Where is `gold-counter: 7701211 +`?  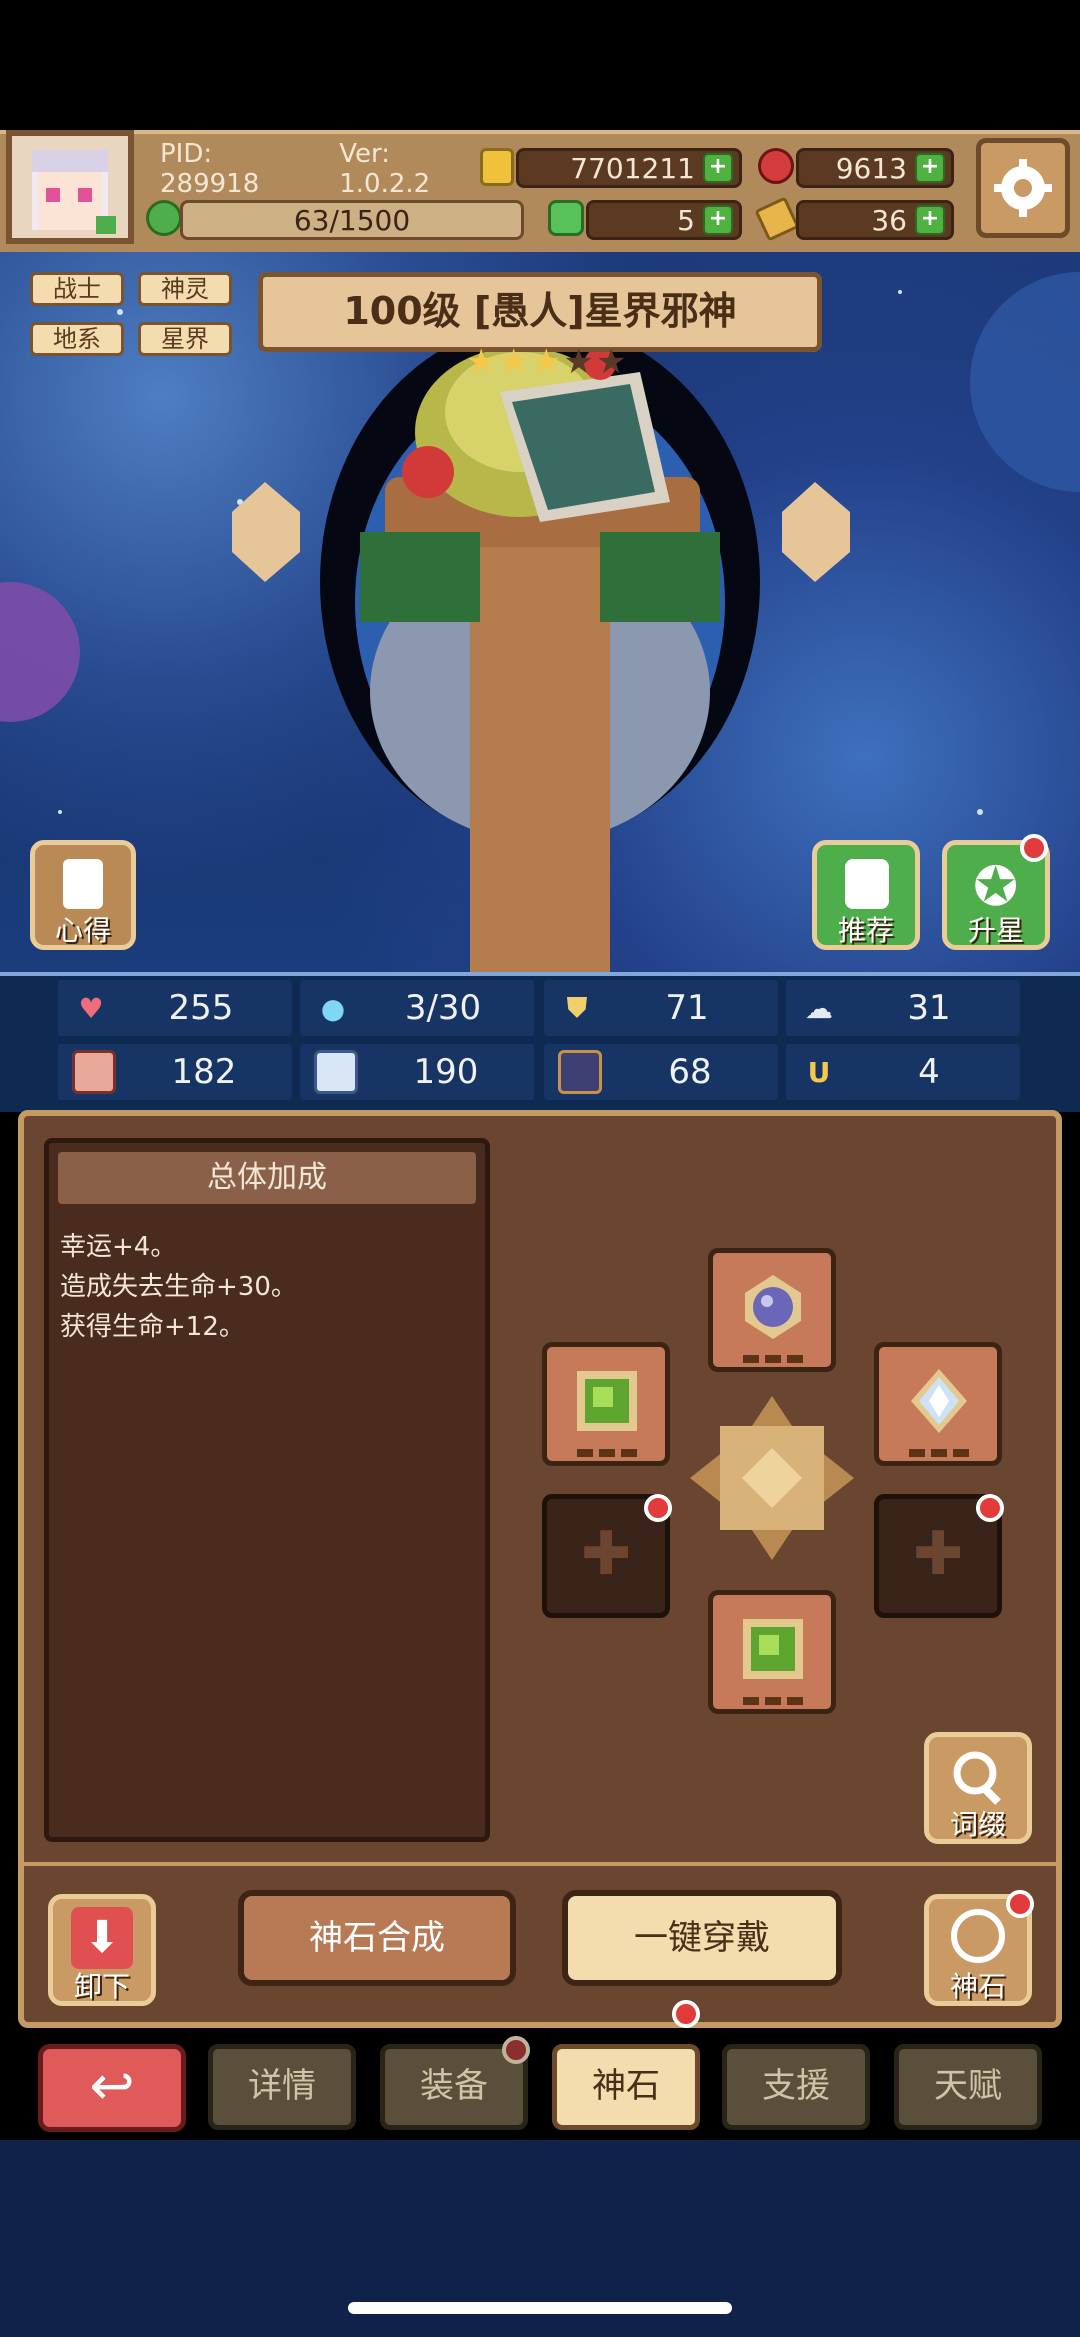 gold-counter: 7701211 + is located at coordinates (629, 168).